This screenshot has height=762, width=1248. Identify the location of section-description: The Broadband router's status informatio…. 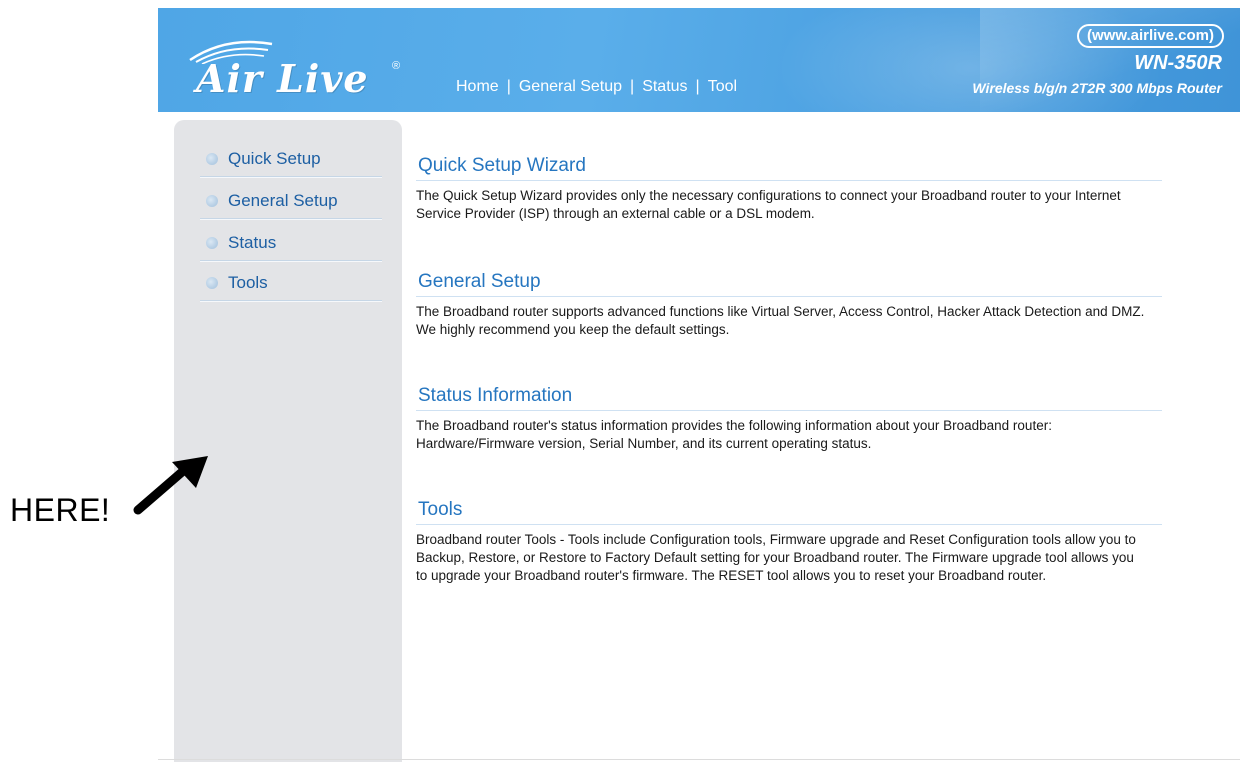
(734, 434).